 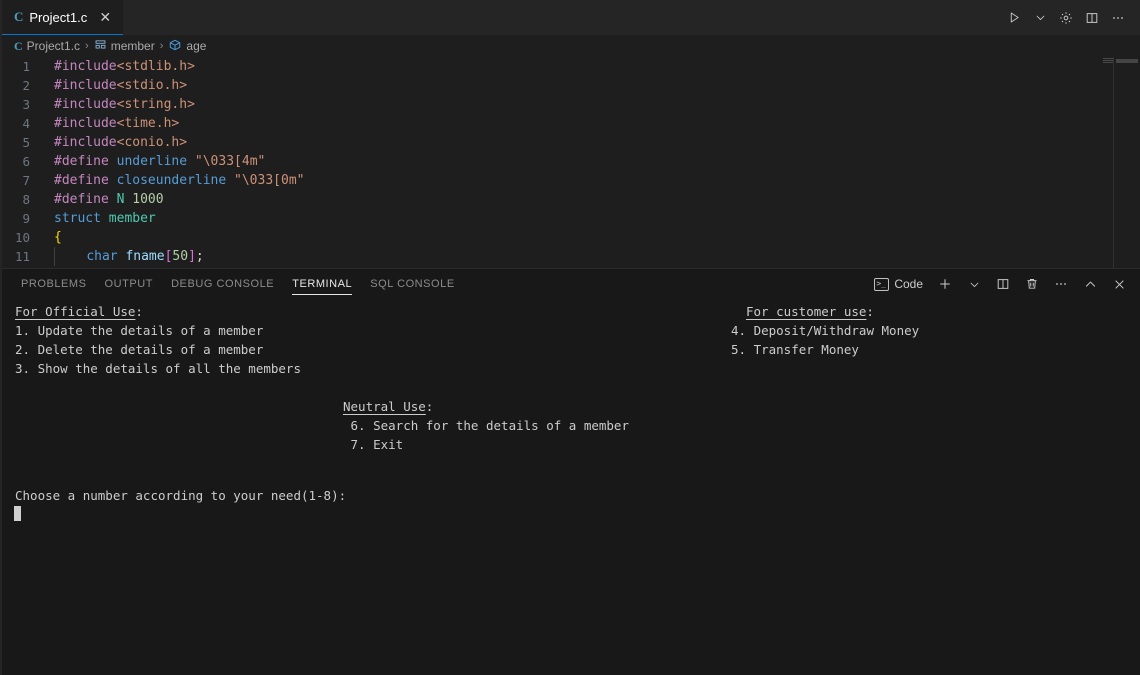 I want to click on terminal-profile-chevron-down-icon, so click(x=974, y=284).